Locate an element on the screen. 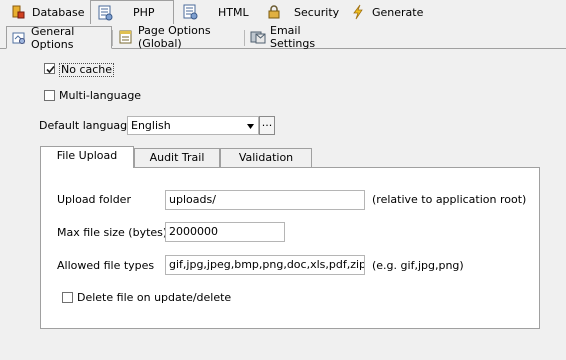 Image resolution: width=566 pixels, height=360 pixels. general-options-icon is located at coordinates (19, 38).